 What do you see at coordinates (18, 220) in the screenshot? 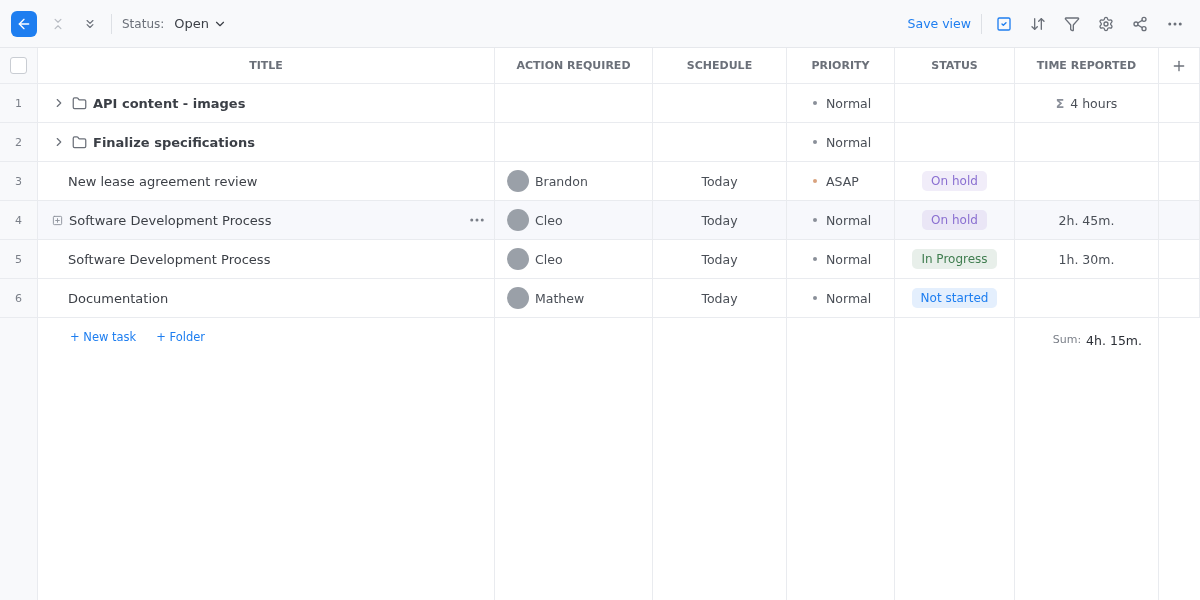
I see `row-number: 4` at bounding box center [18, 220].